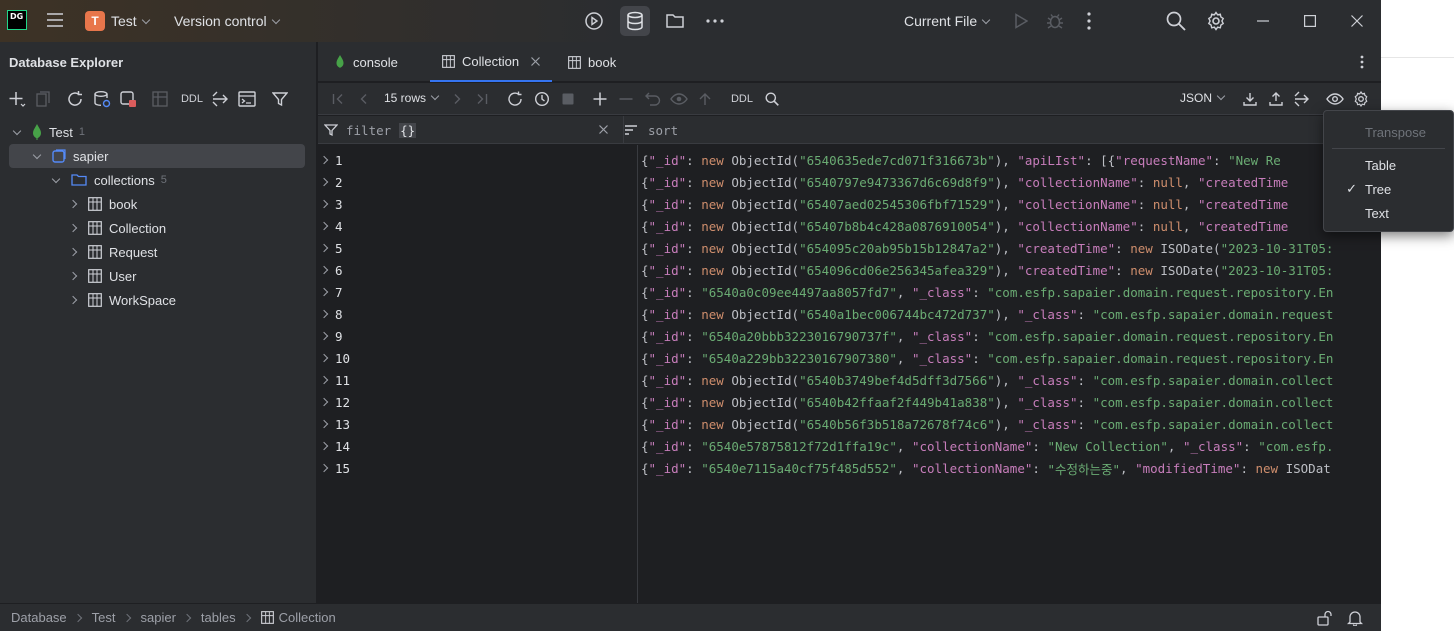 The image size is (1454, 631). Describe the element at coordinates (158, 300) in the screenshot. I see `tree-node-workspace: WorkSpace` at that location.